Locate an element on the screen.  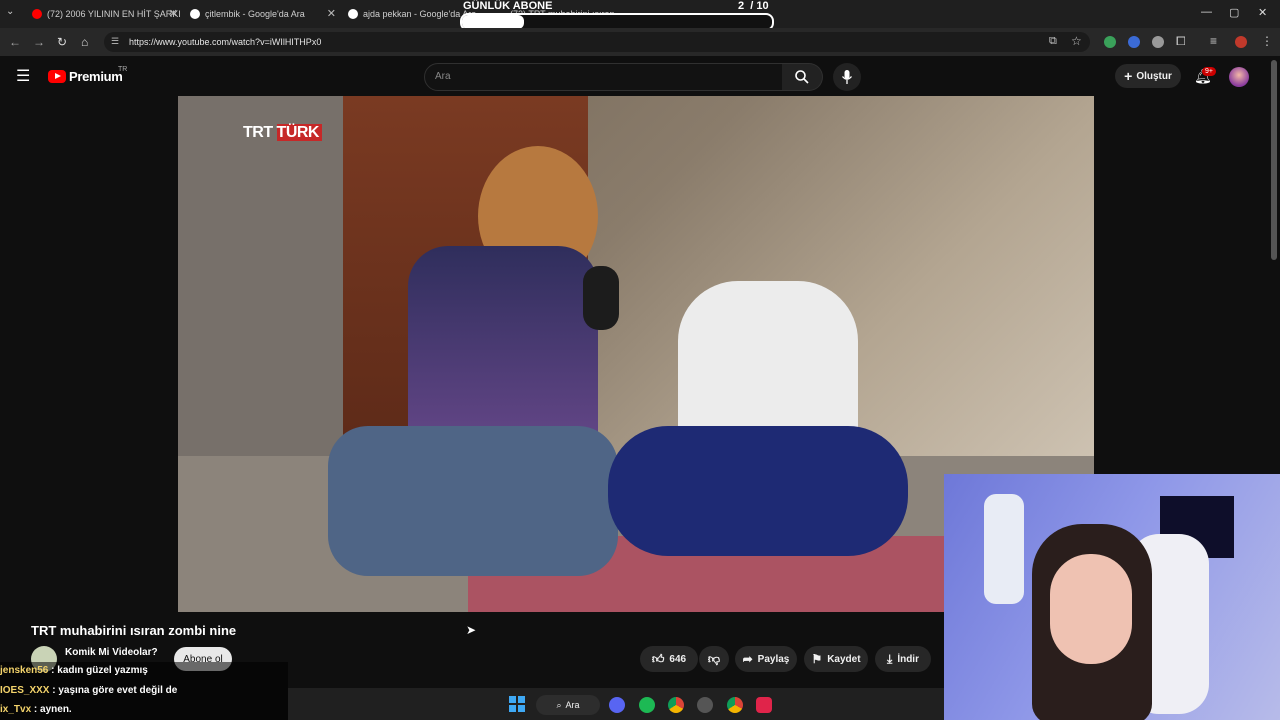
spotify-icon is located at coordinates (647, 705).